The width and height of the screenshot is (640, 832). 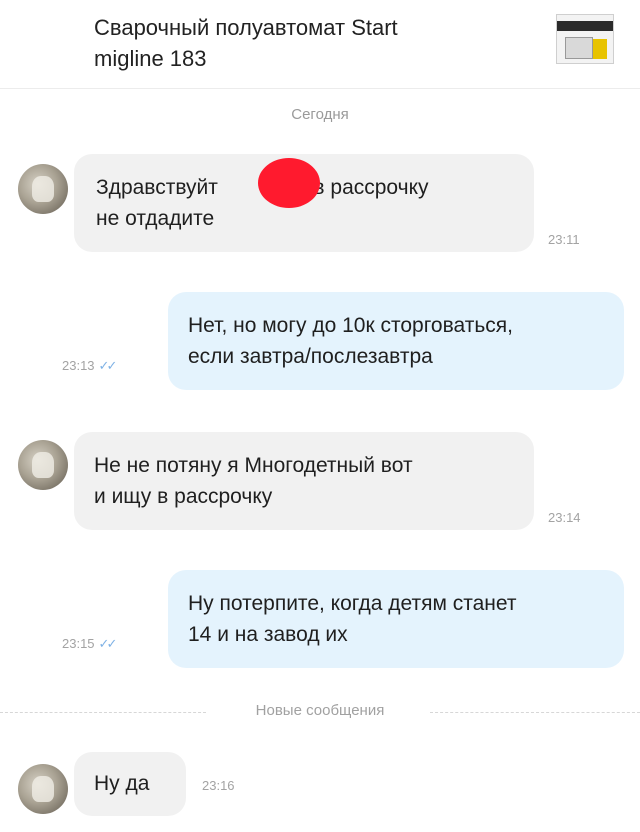 What do you see at coordinates (78, 365) in the screenshot?
I see `message-time: 23:13` at bounding box center [78, 365].